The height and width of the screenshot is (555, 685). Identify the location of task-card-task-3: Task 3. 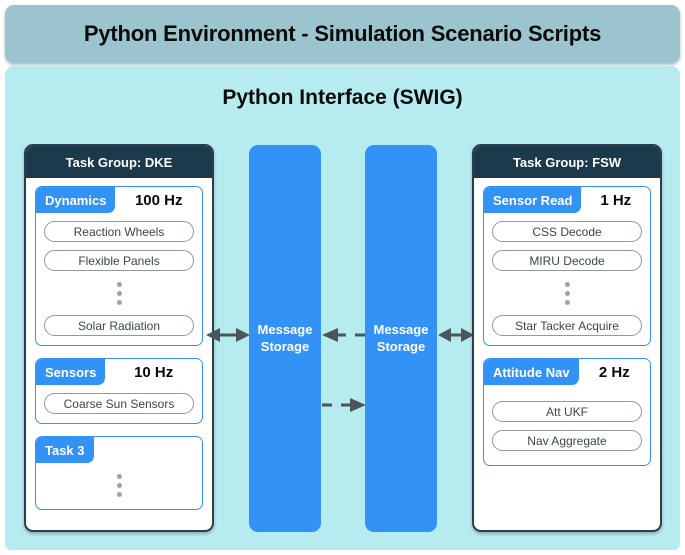
(119, 473).